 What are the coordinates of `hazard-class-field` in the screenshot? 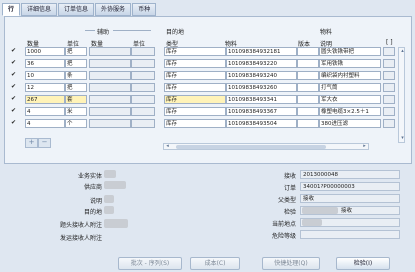 It's located at (350, 234).